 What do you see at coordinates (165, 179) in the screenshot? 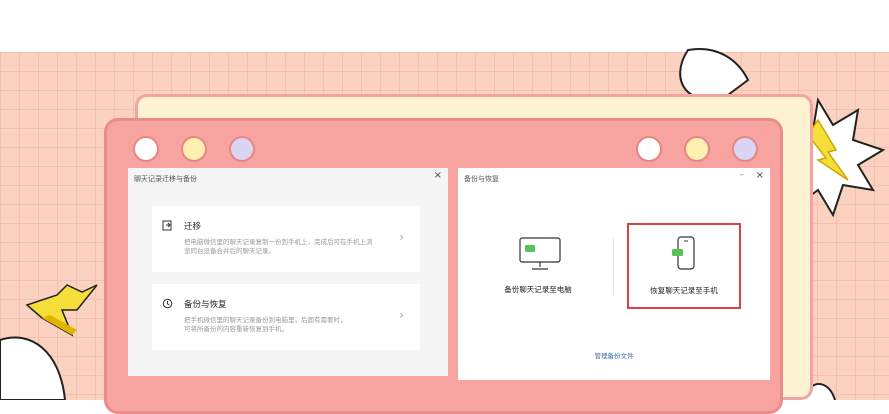
I see `dialog-title: 聊天记录迁移与备份` at bounding box center [165, 179].